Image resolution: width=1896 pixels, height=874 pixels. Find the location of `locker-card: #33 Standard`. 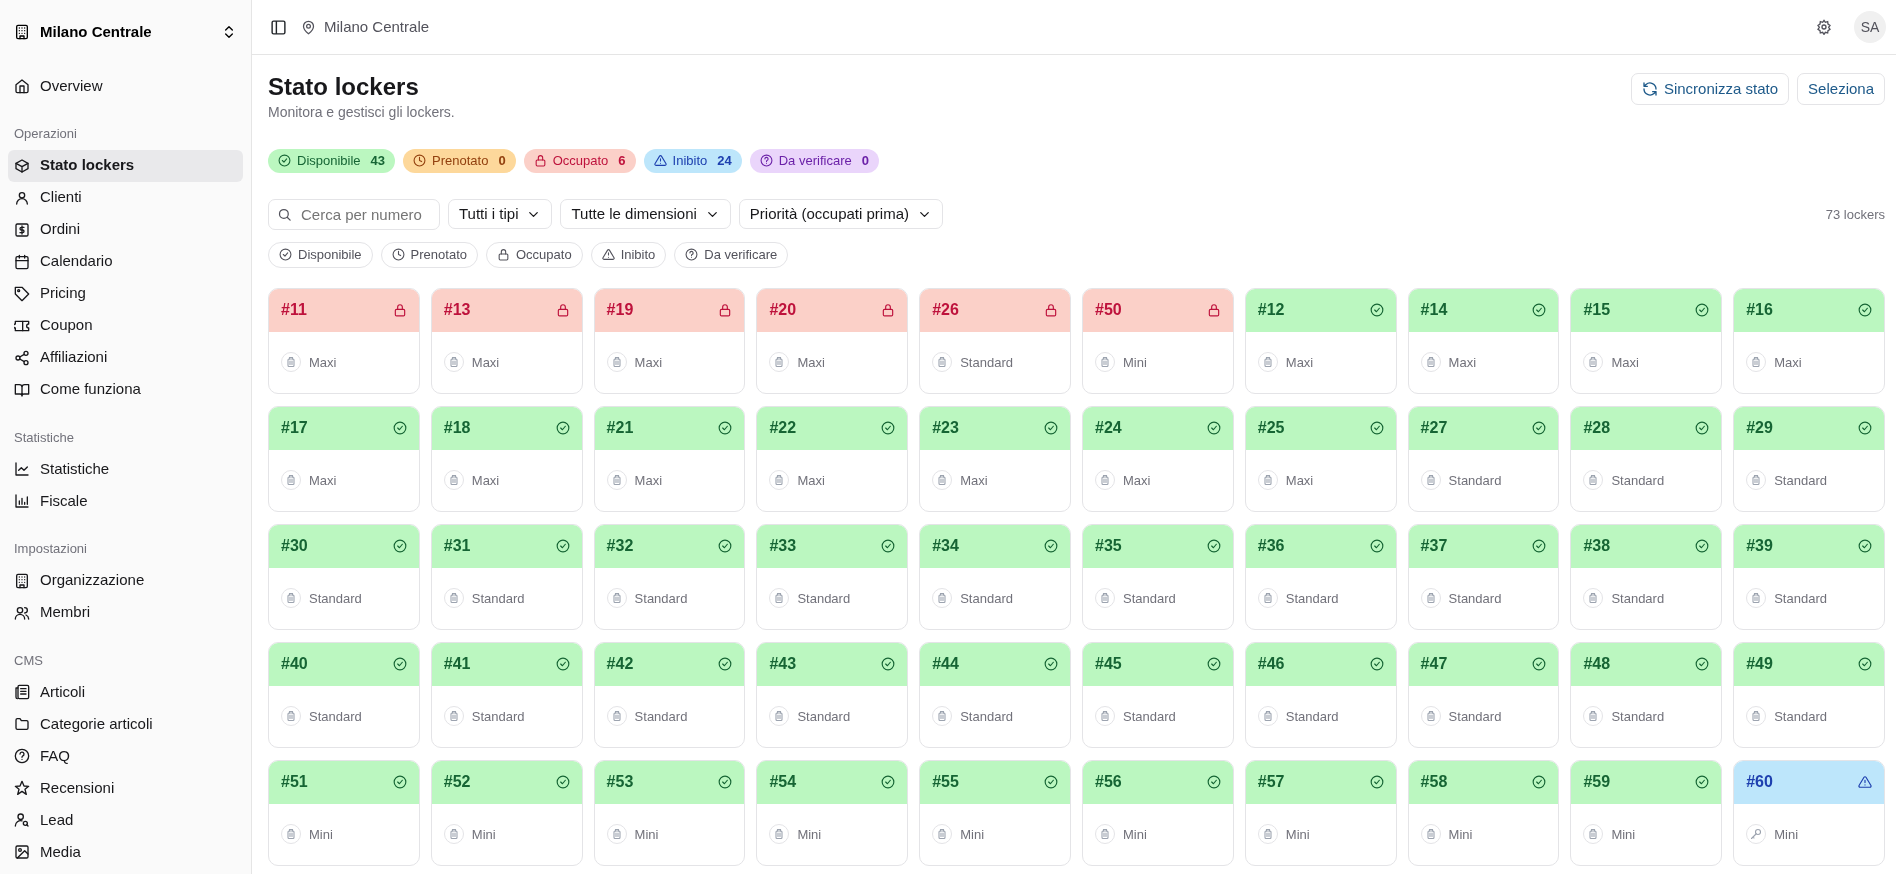

locker-card: #33 Standard is located at coordinates (832, 576).